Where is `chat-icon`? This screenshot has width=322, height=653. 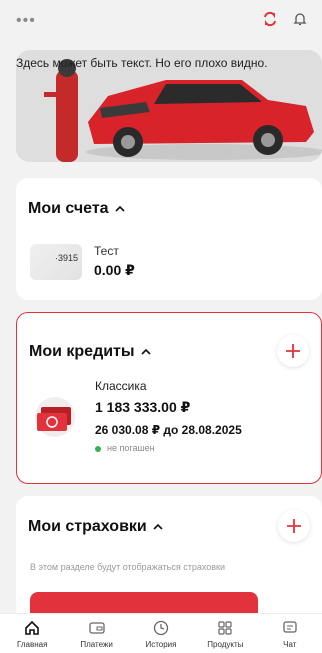
chat-icon is located at coordinates (290, 628).